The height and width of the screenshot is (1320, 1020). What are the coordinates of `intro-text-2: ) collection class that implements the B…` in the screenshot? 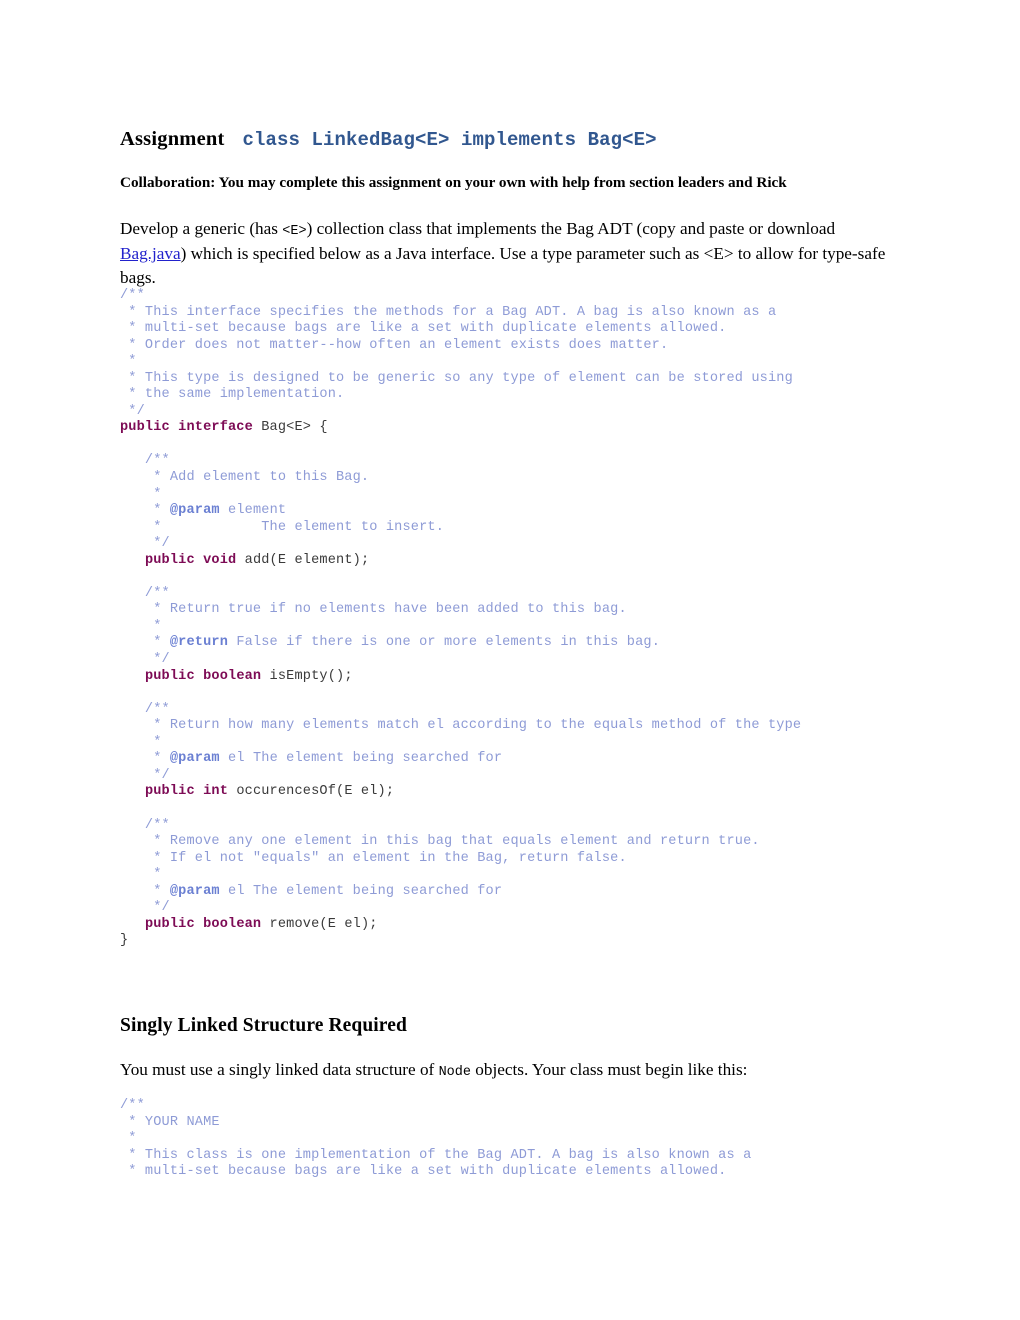 It's located at (571, 229).